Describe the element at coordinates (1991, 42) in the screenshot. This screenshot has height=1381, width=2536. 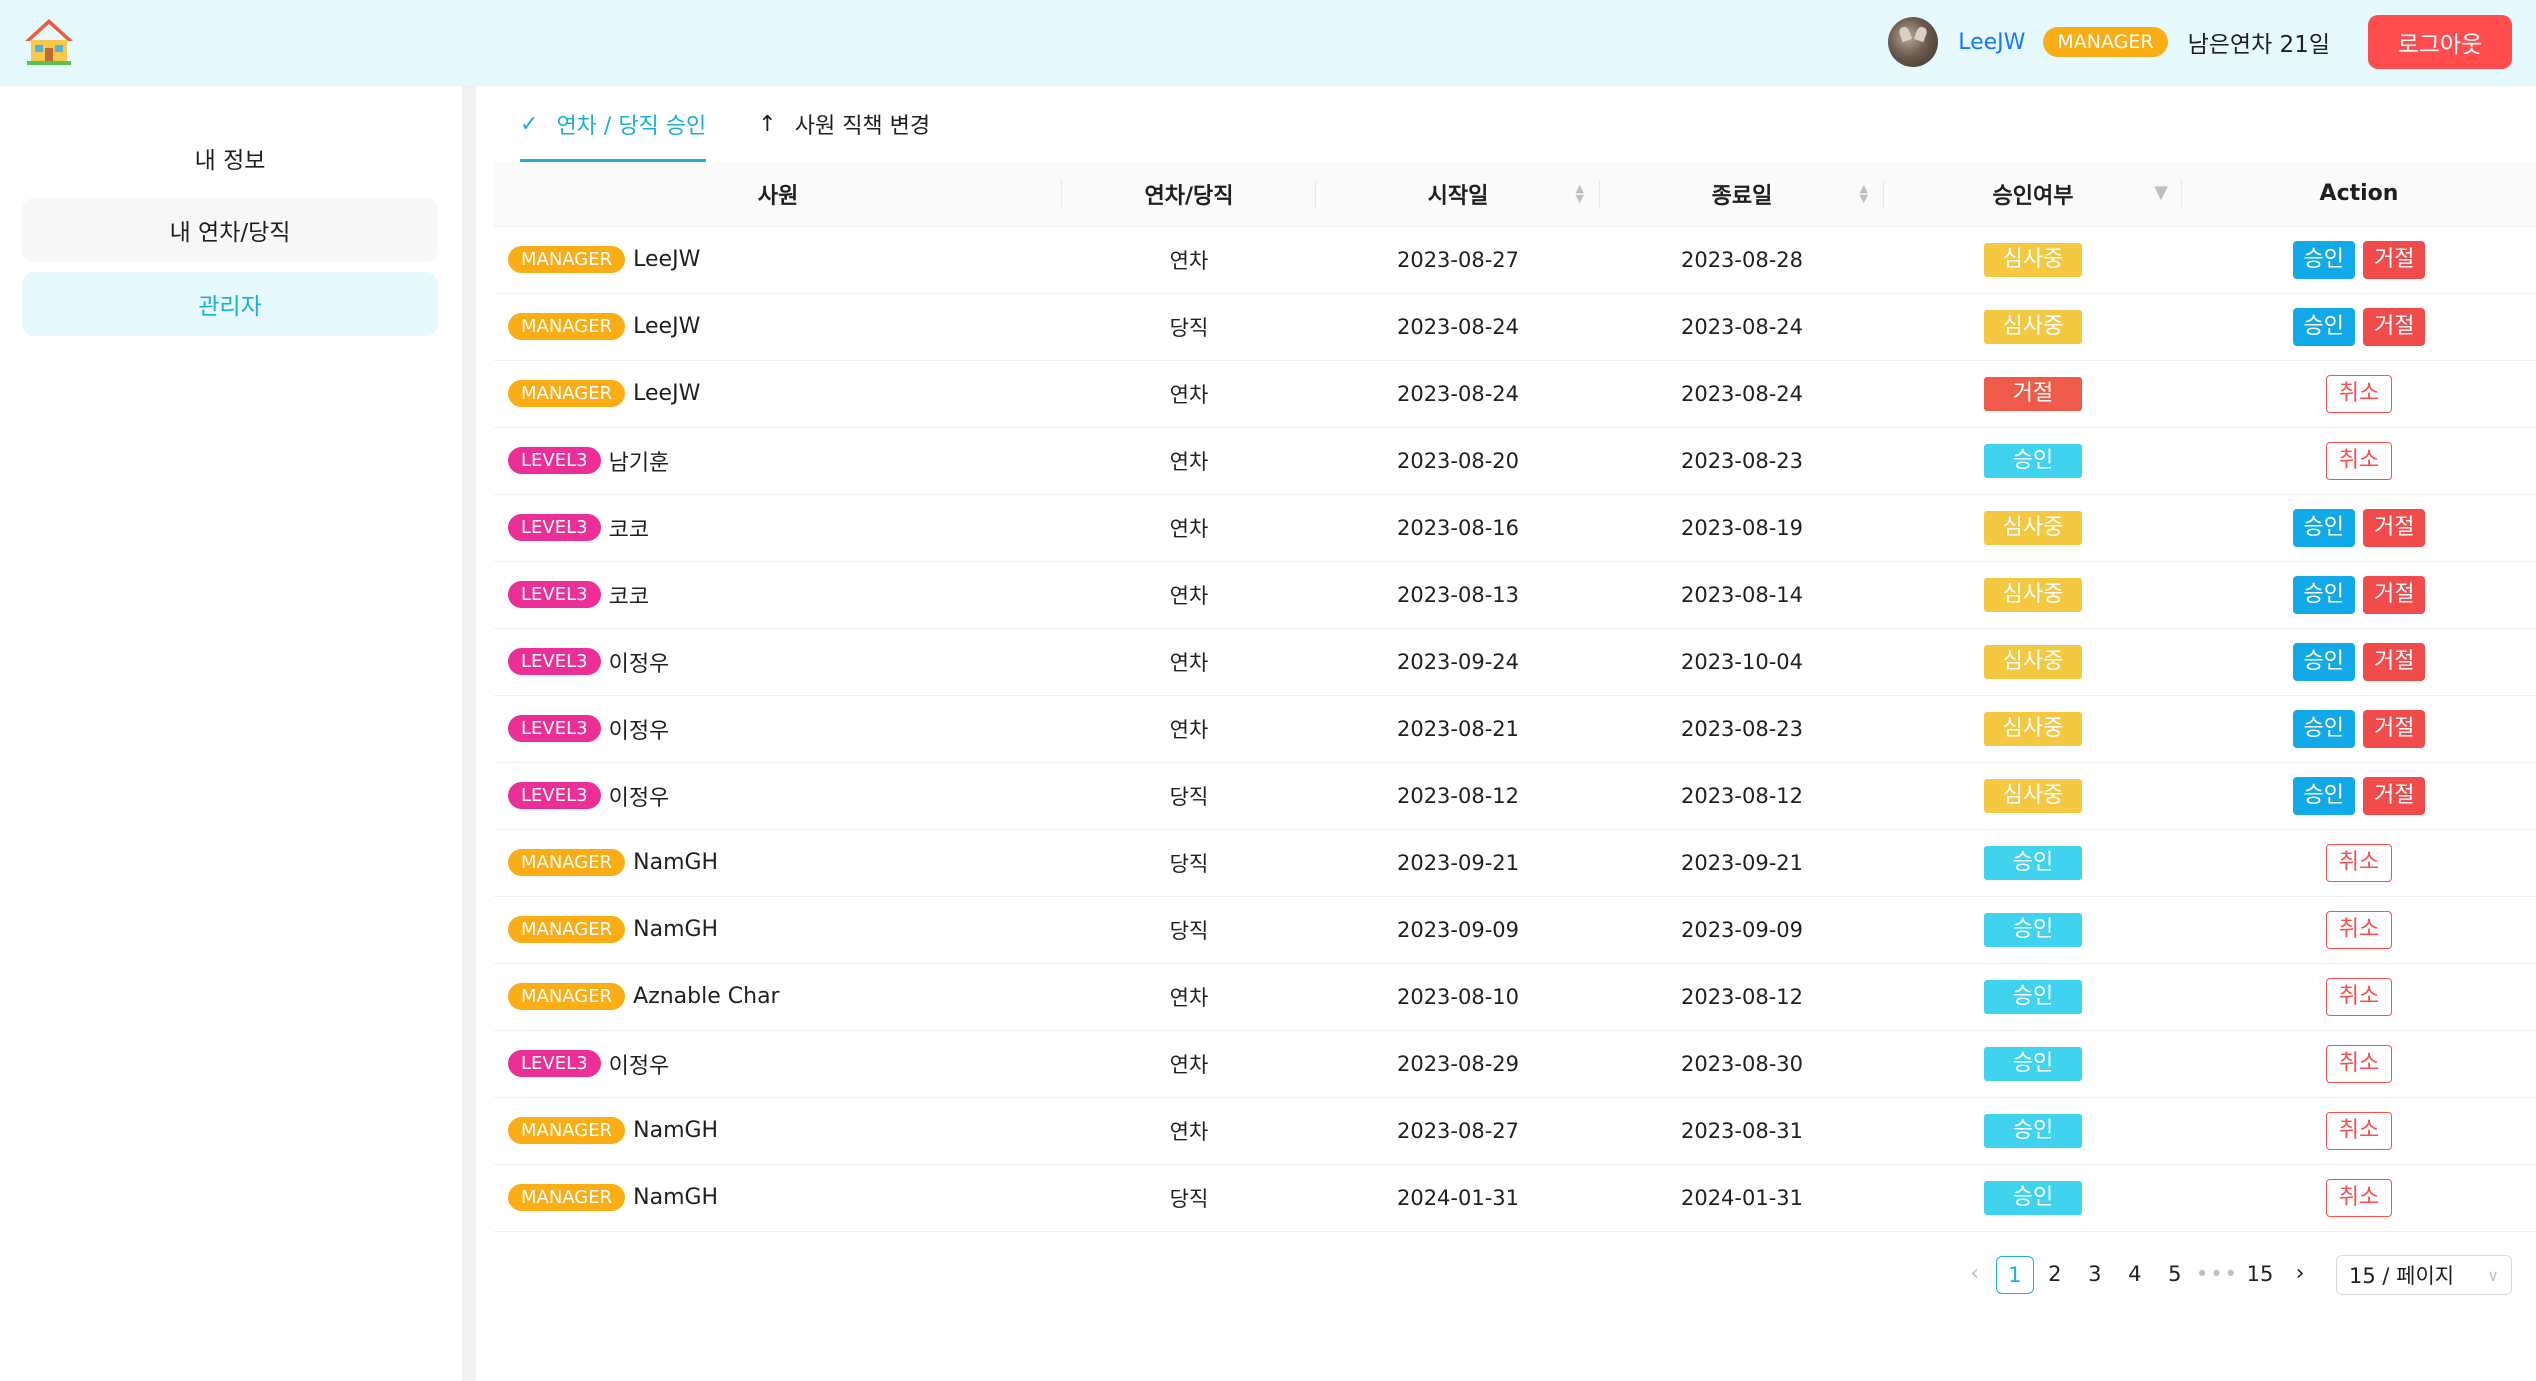
I see `user-name: LeeJW` at that location.